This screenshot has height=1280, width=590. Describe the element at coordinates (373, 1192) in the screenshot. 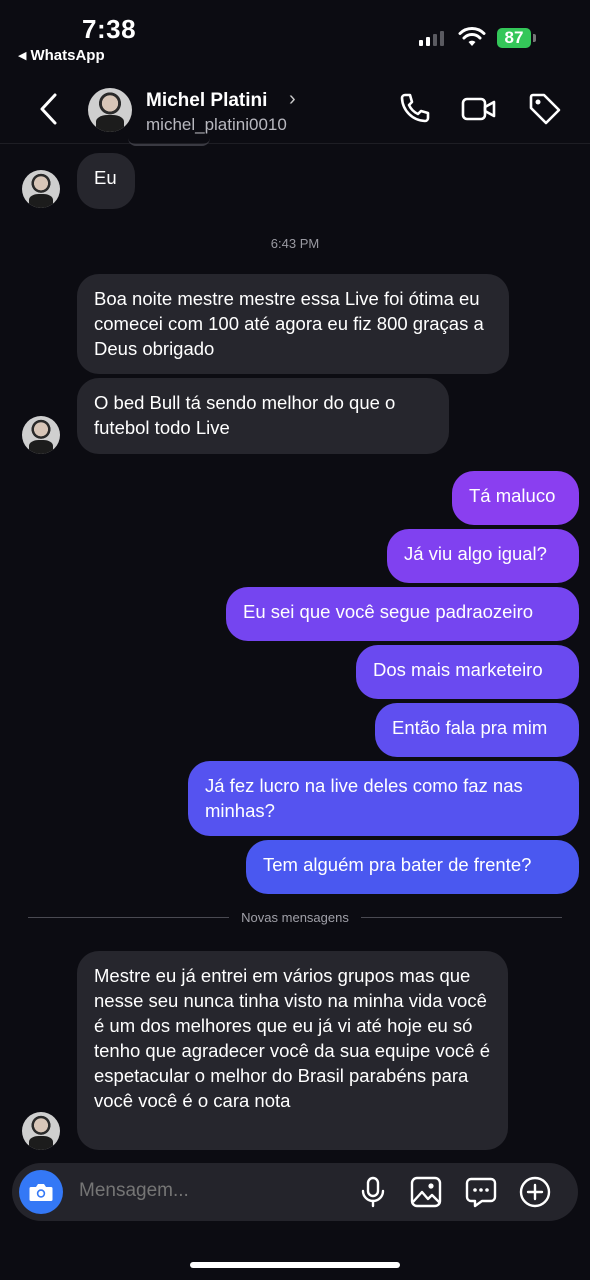

I see `microphone-icon` at that location.